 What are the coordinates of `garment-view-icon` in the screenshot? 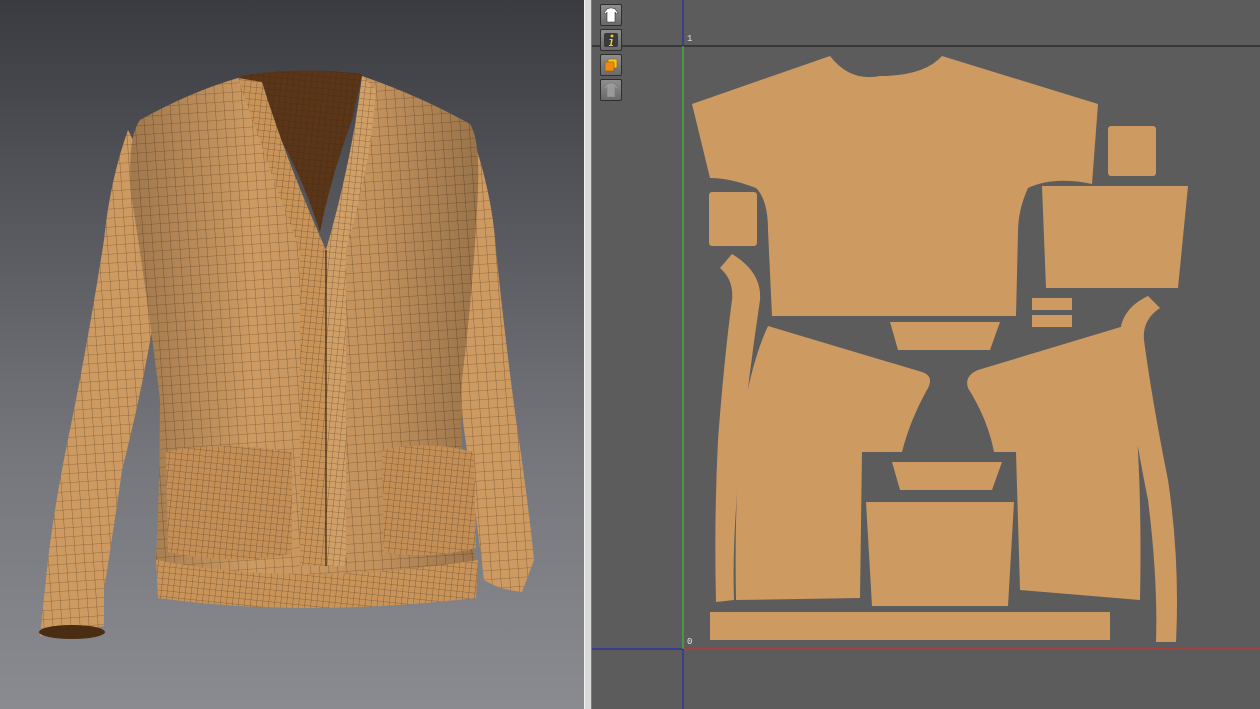 It's located at (611, 15).